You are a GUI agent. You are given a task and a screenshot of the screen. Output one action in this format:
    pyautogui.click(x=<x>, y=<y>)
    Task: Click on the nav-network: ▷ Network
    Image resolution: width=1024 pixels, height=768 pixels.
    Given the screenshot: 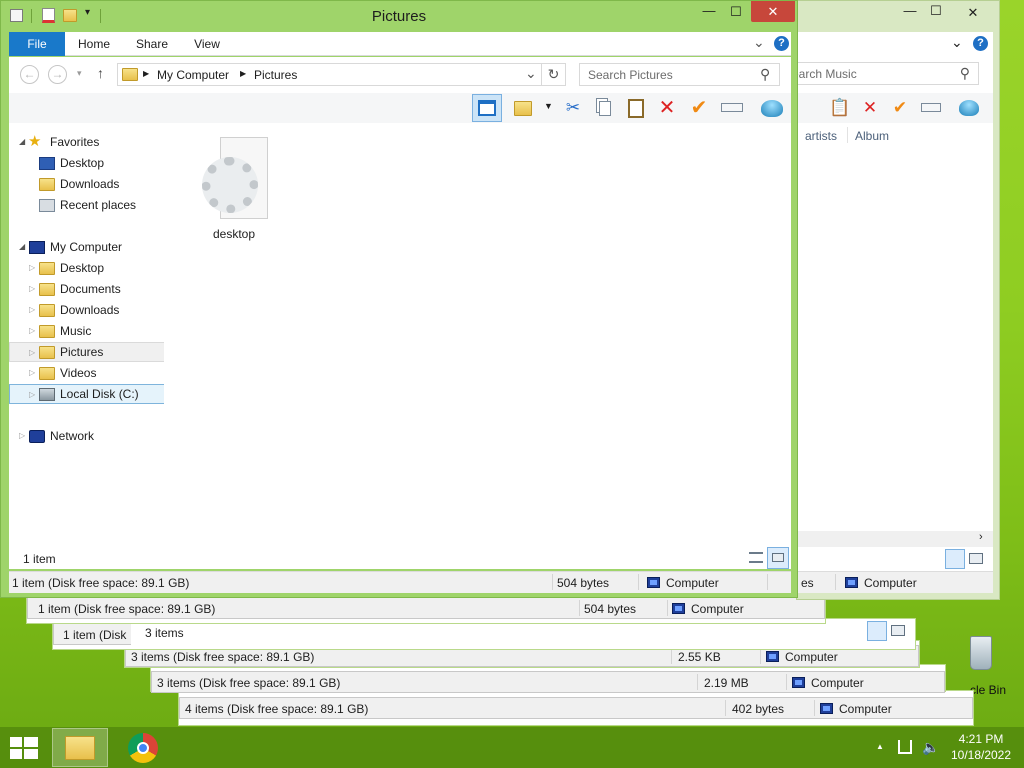 What is the action you would take?
    pyautogui.click(x=87, y=436)
    